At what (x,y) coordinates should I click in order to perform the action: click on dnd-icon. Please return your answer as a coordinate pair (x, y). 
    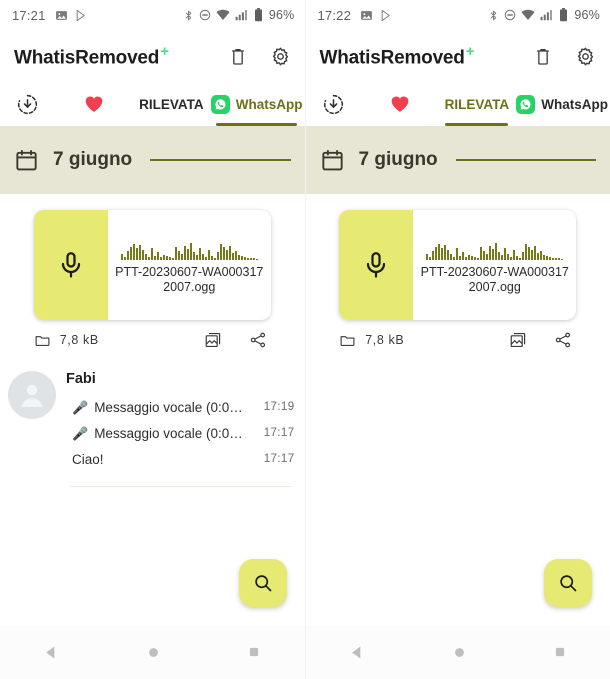
    Looking at the image, I should click on (510, 15).